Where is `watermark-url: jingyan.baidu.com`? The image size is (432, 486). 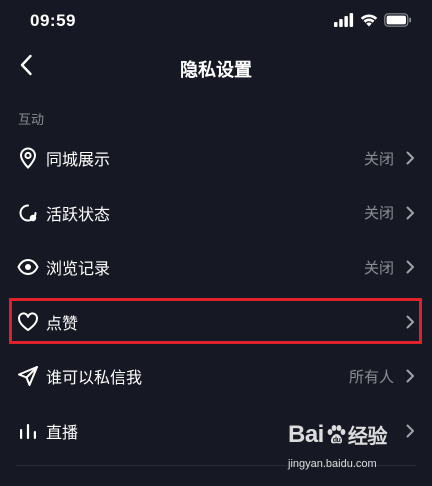 watermark-url: jingyan.baidu.com is located at coordinates (332, 464).